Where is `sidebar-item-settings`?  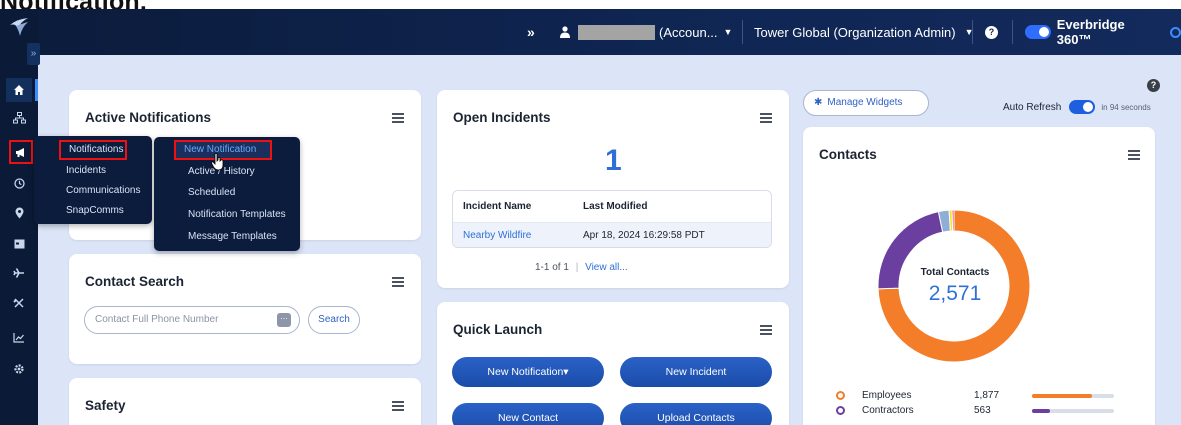
sidebar-item-settings is located at coordinates (19, 369).